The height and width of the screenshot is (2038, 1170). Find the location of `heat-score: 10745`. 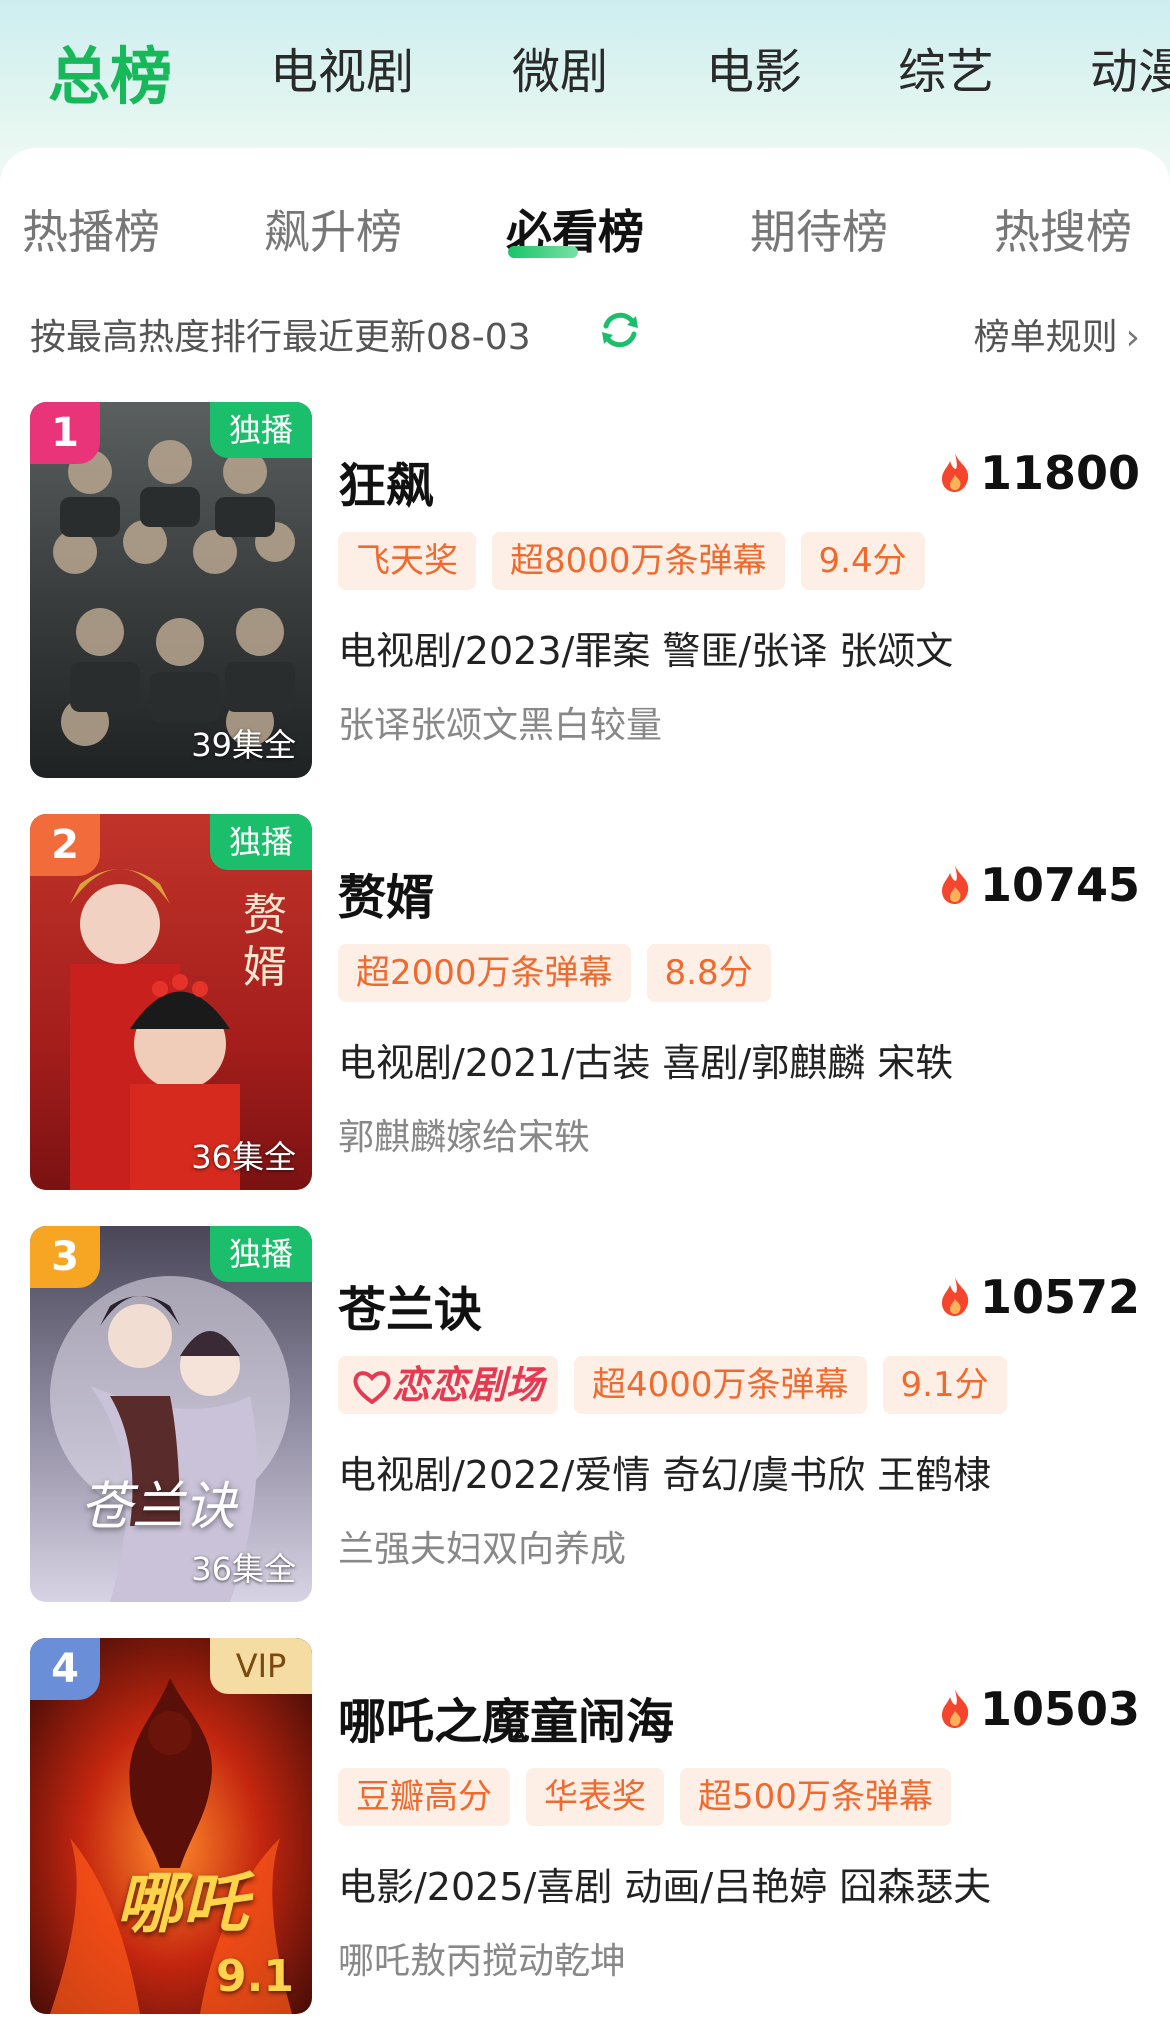

heat-score: 10745 is located at coordinates (1039, 885).